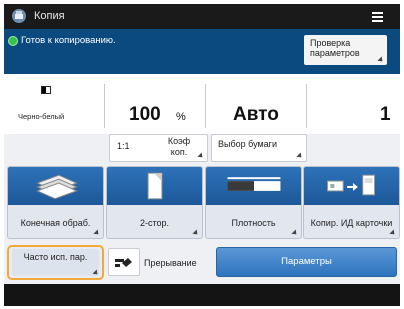  I want to click on color-mode-label: Черно-белый, so click(41, 116).